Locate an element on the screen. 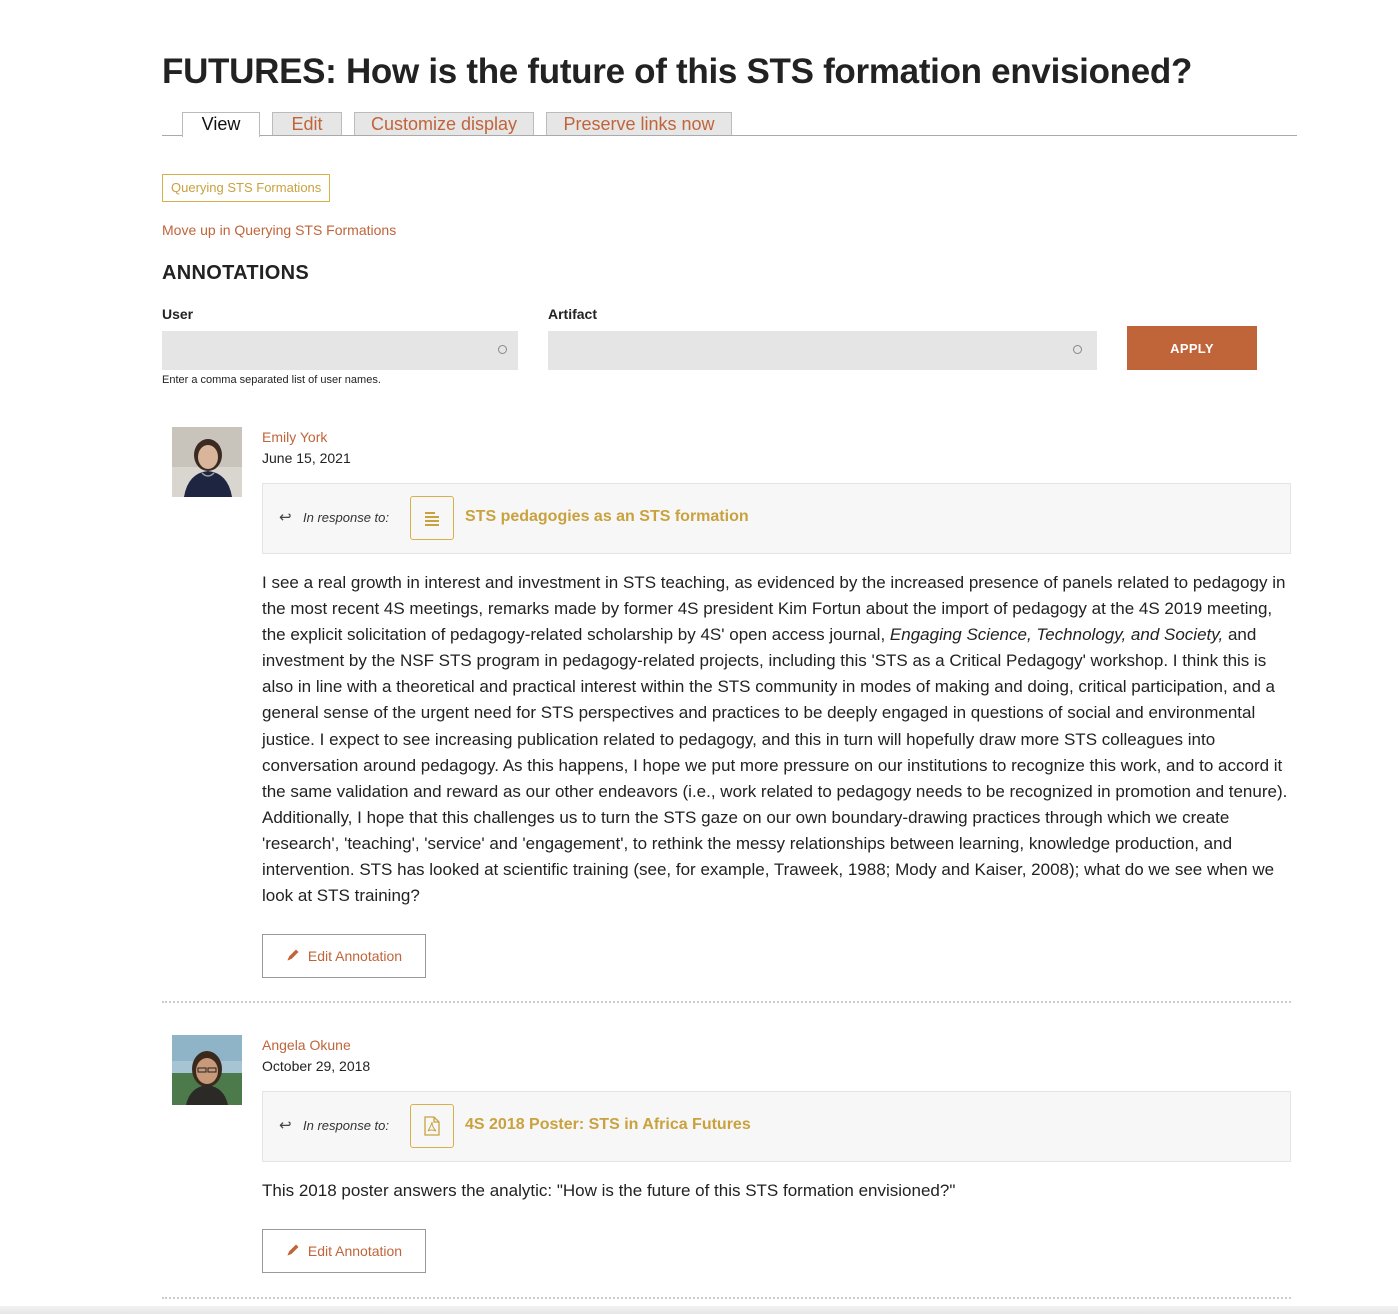 Image resolution: width=1398 pixels, height=1314 pixels. user-filter-label: User is located at coordinates (178, 314).